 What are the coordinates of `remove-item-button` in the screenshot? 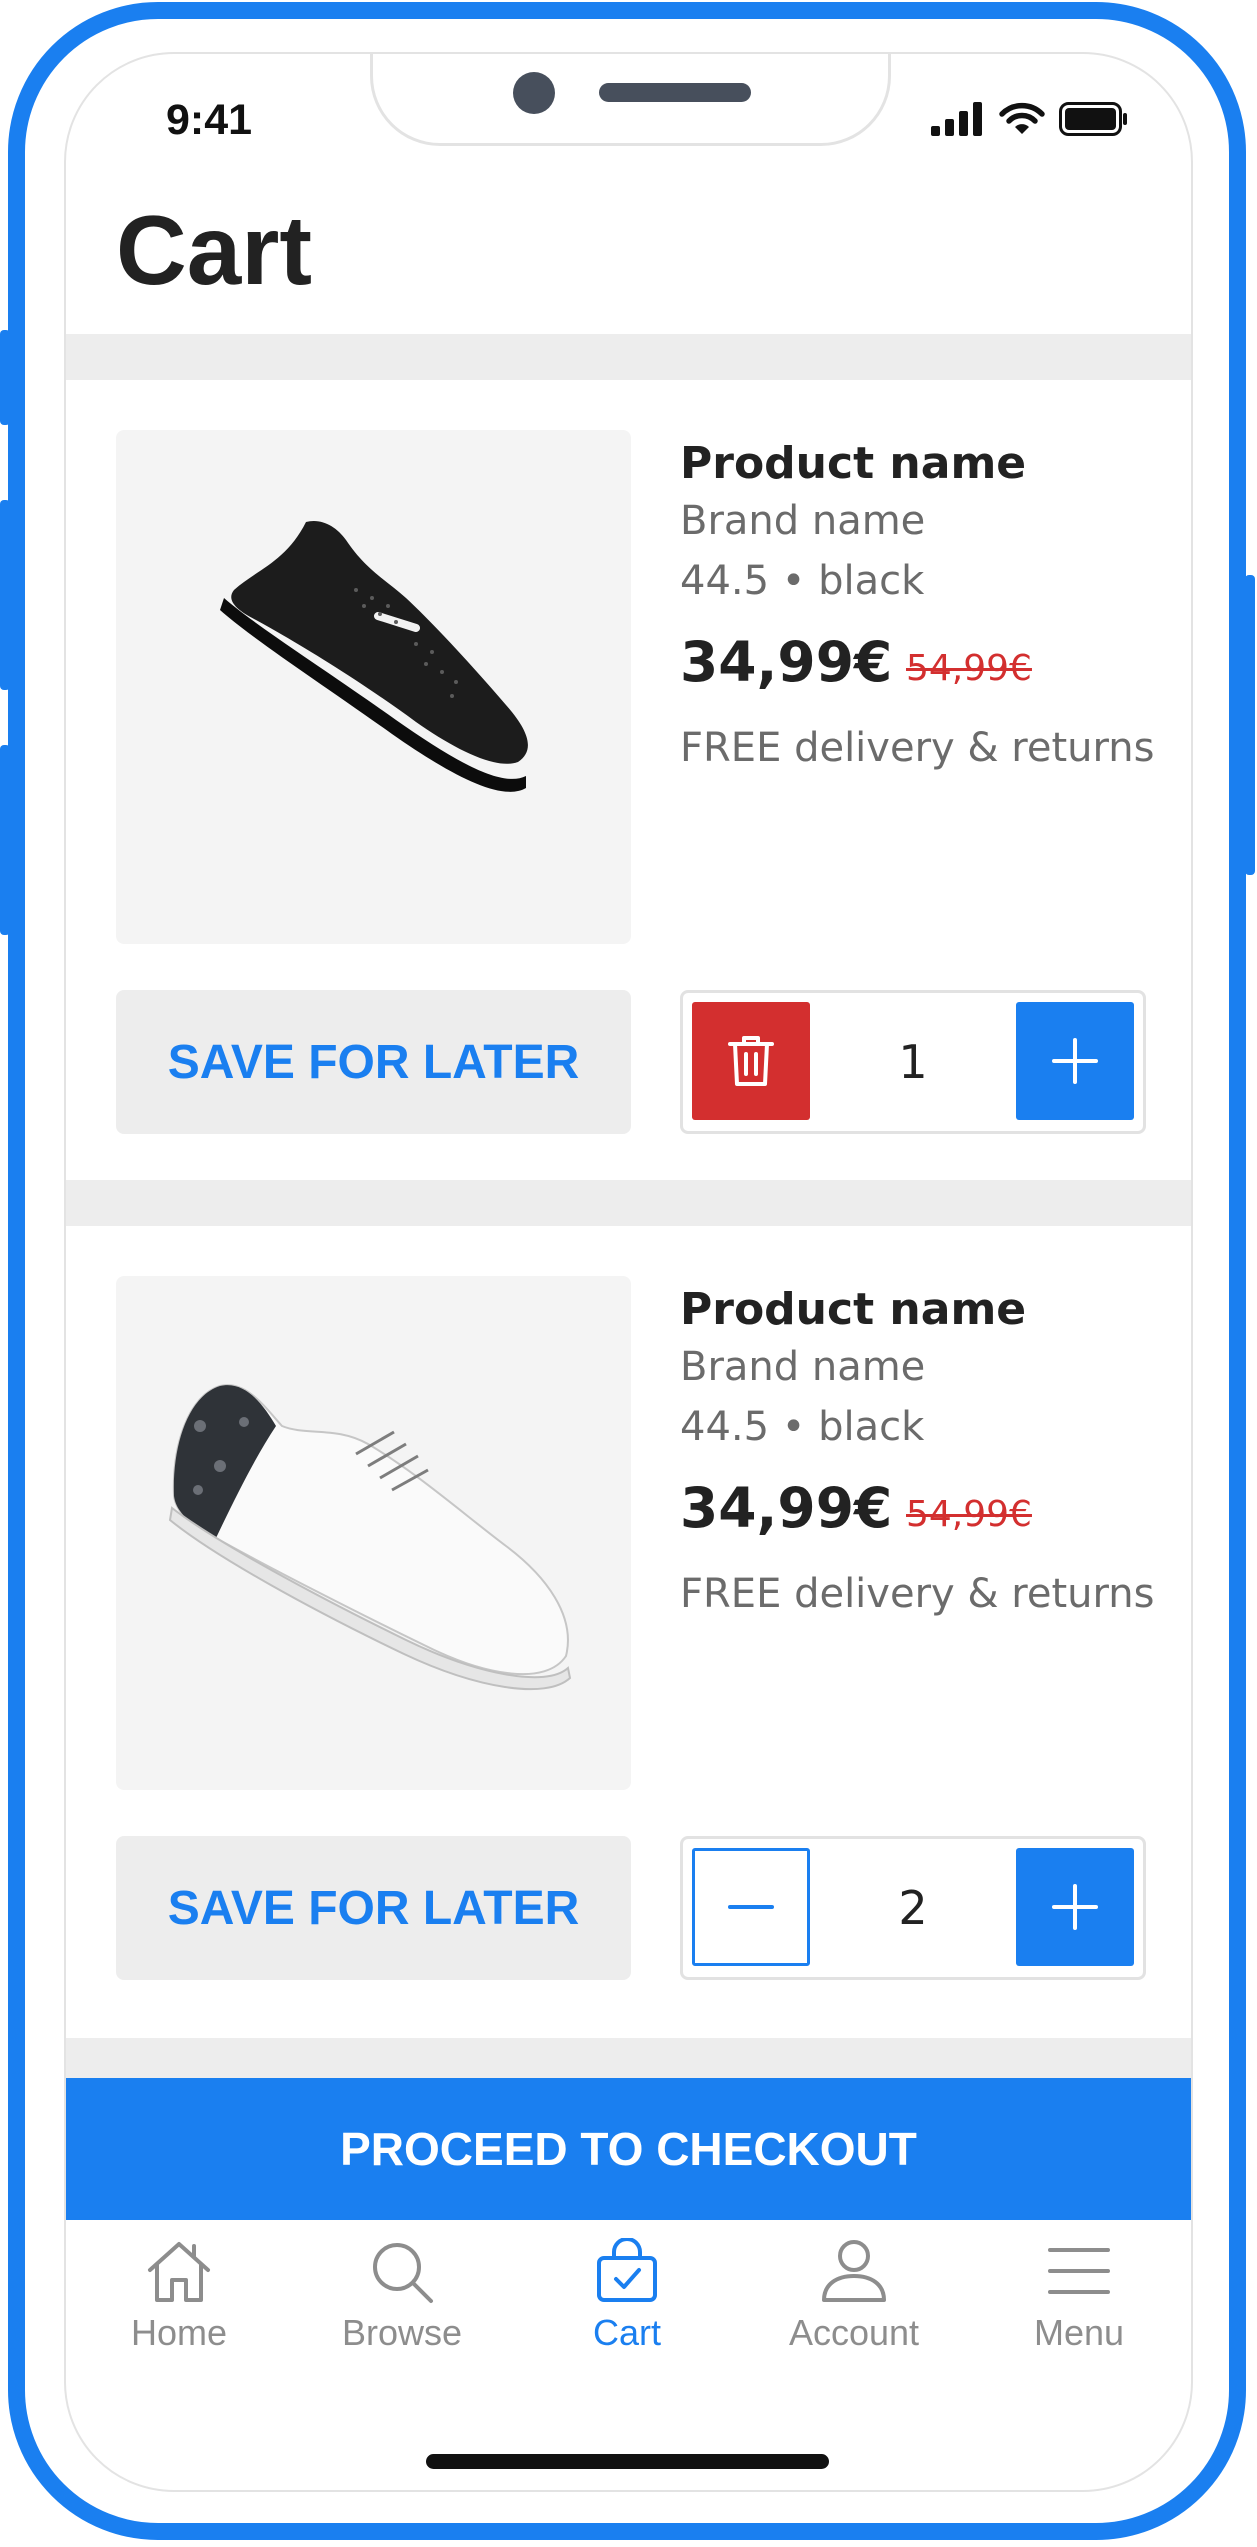 It's located at (751, 1061).